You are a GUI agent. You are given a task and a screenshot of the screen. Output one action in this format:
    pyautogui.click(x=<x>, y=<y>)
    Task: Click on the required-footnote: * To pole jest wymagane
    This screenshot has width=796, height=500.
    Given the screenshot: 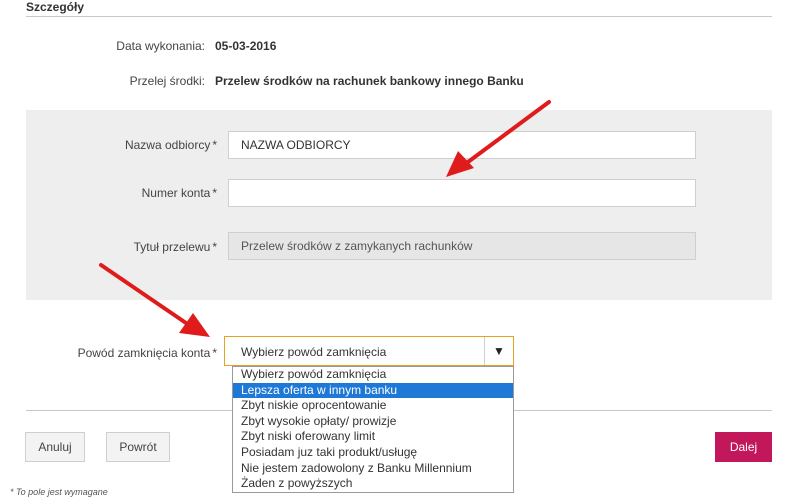 What is the action you would take?
    pyautogui.click(x=59, y=492)
    